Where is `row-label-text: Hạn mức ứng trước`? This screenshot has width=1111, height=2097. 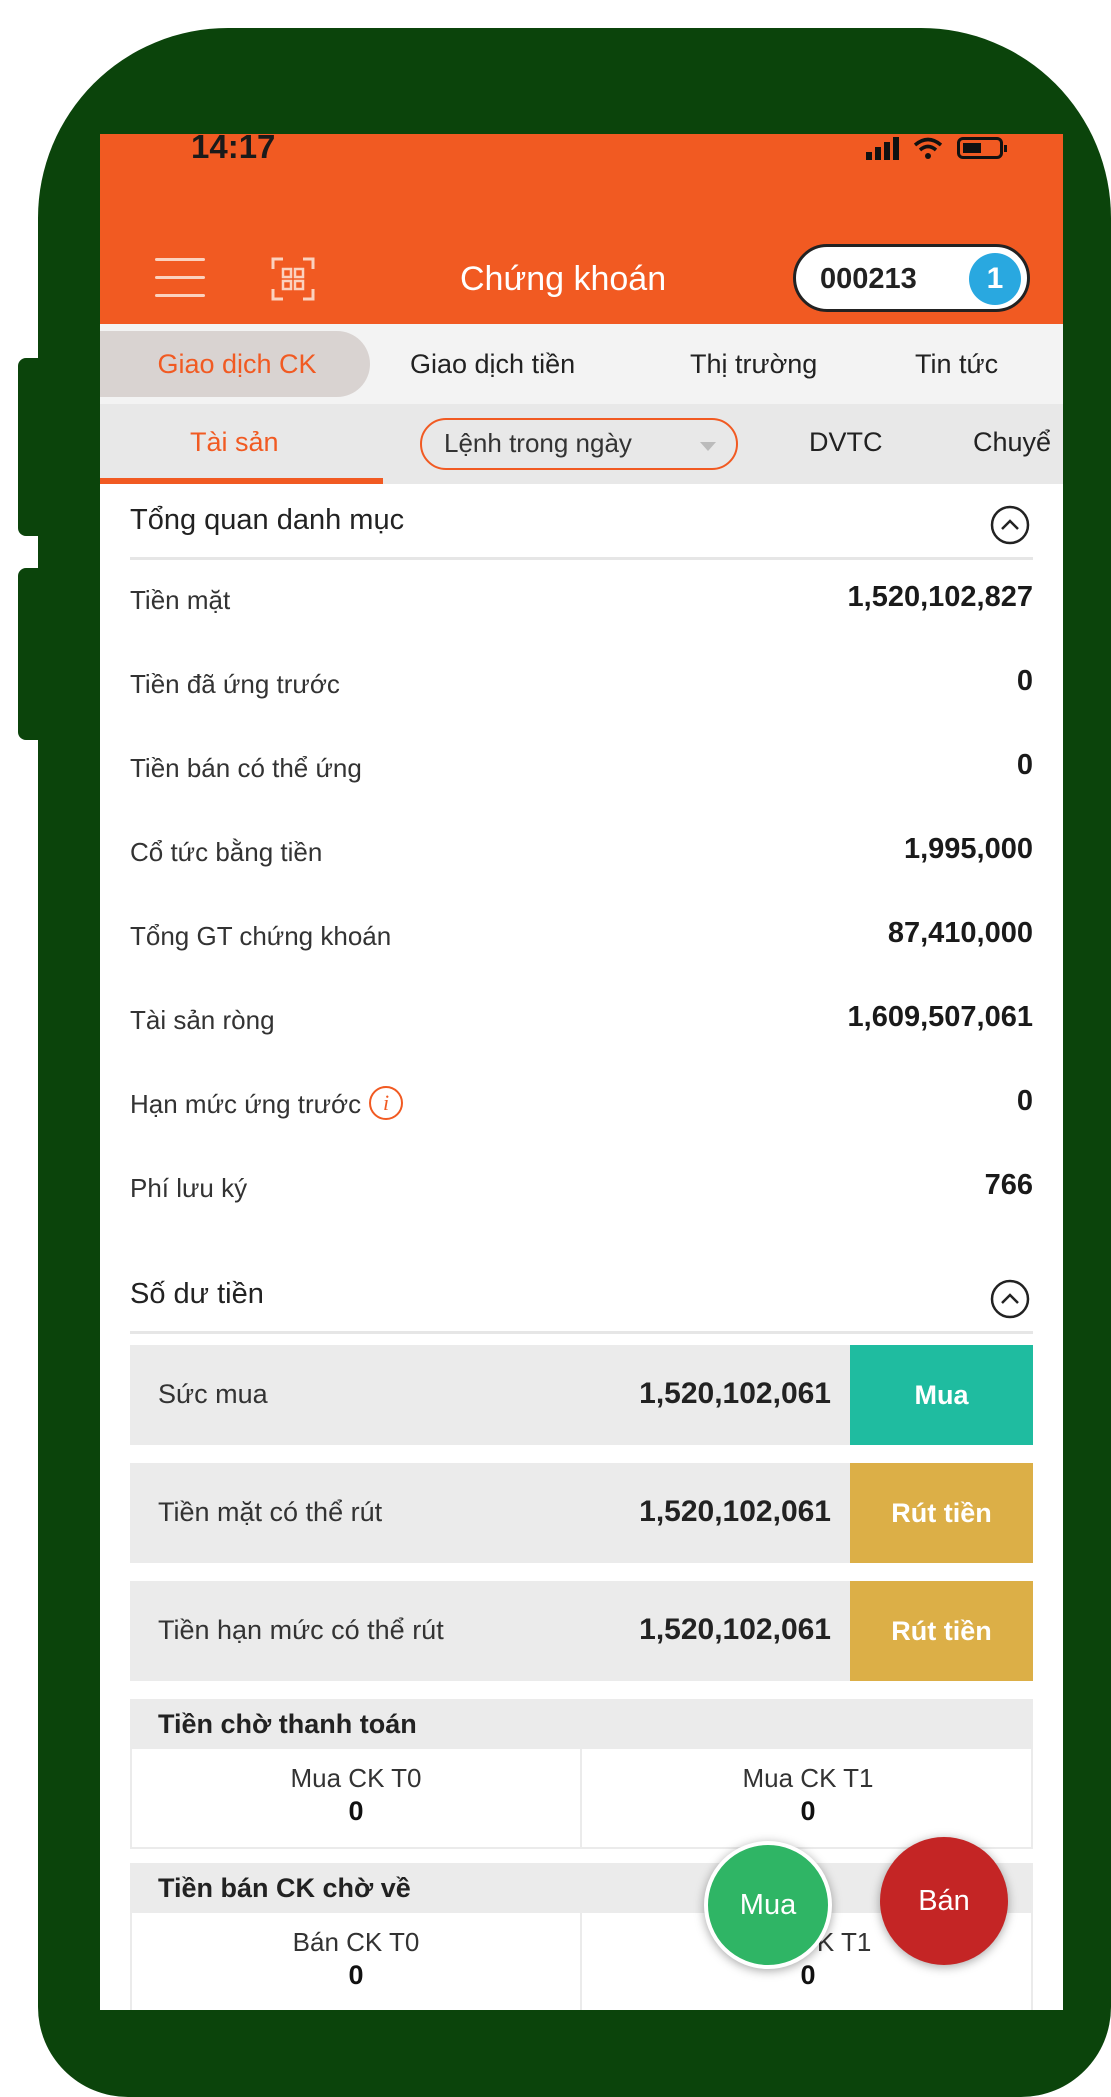
row-label-text: Hạn mức ứng trước is located at coordinates (246, 1104).